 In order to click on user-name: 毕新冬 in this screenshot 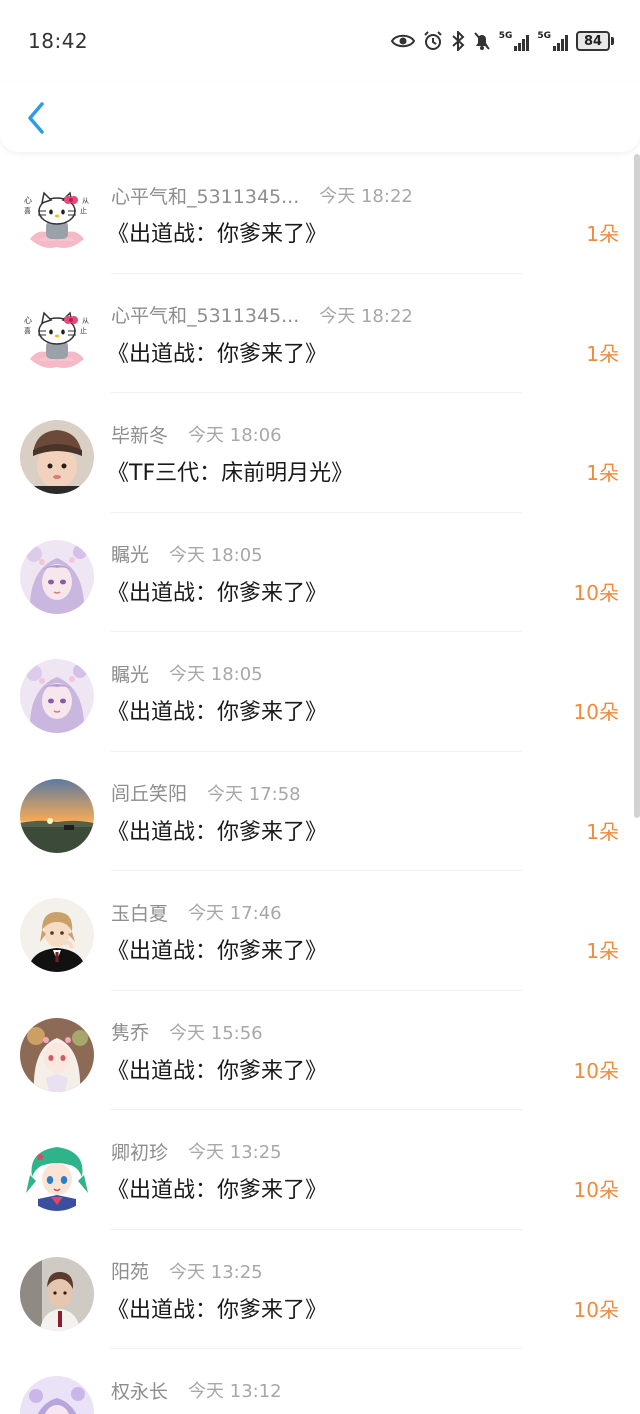, I will do `click(139, 434)`.